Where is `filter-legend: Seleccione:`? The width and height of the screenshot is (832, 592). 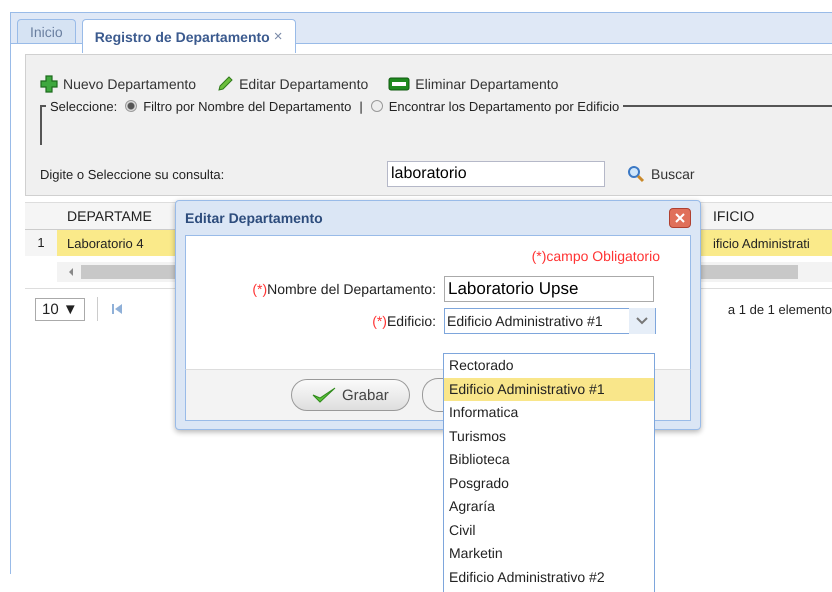 filter-legend: Seleccione: is located at coordinates (84, 106).